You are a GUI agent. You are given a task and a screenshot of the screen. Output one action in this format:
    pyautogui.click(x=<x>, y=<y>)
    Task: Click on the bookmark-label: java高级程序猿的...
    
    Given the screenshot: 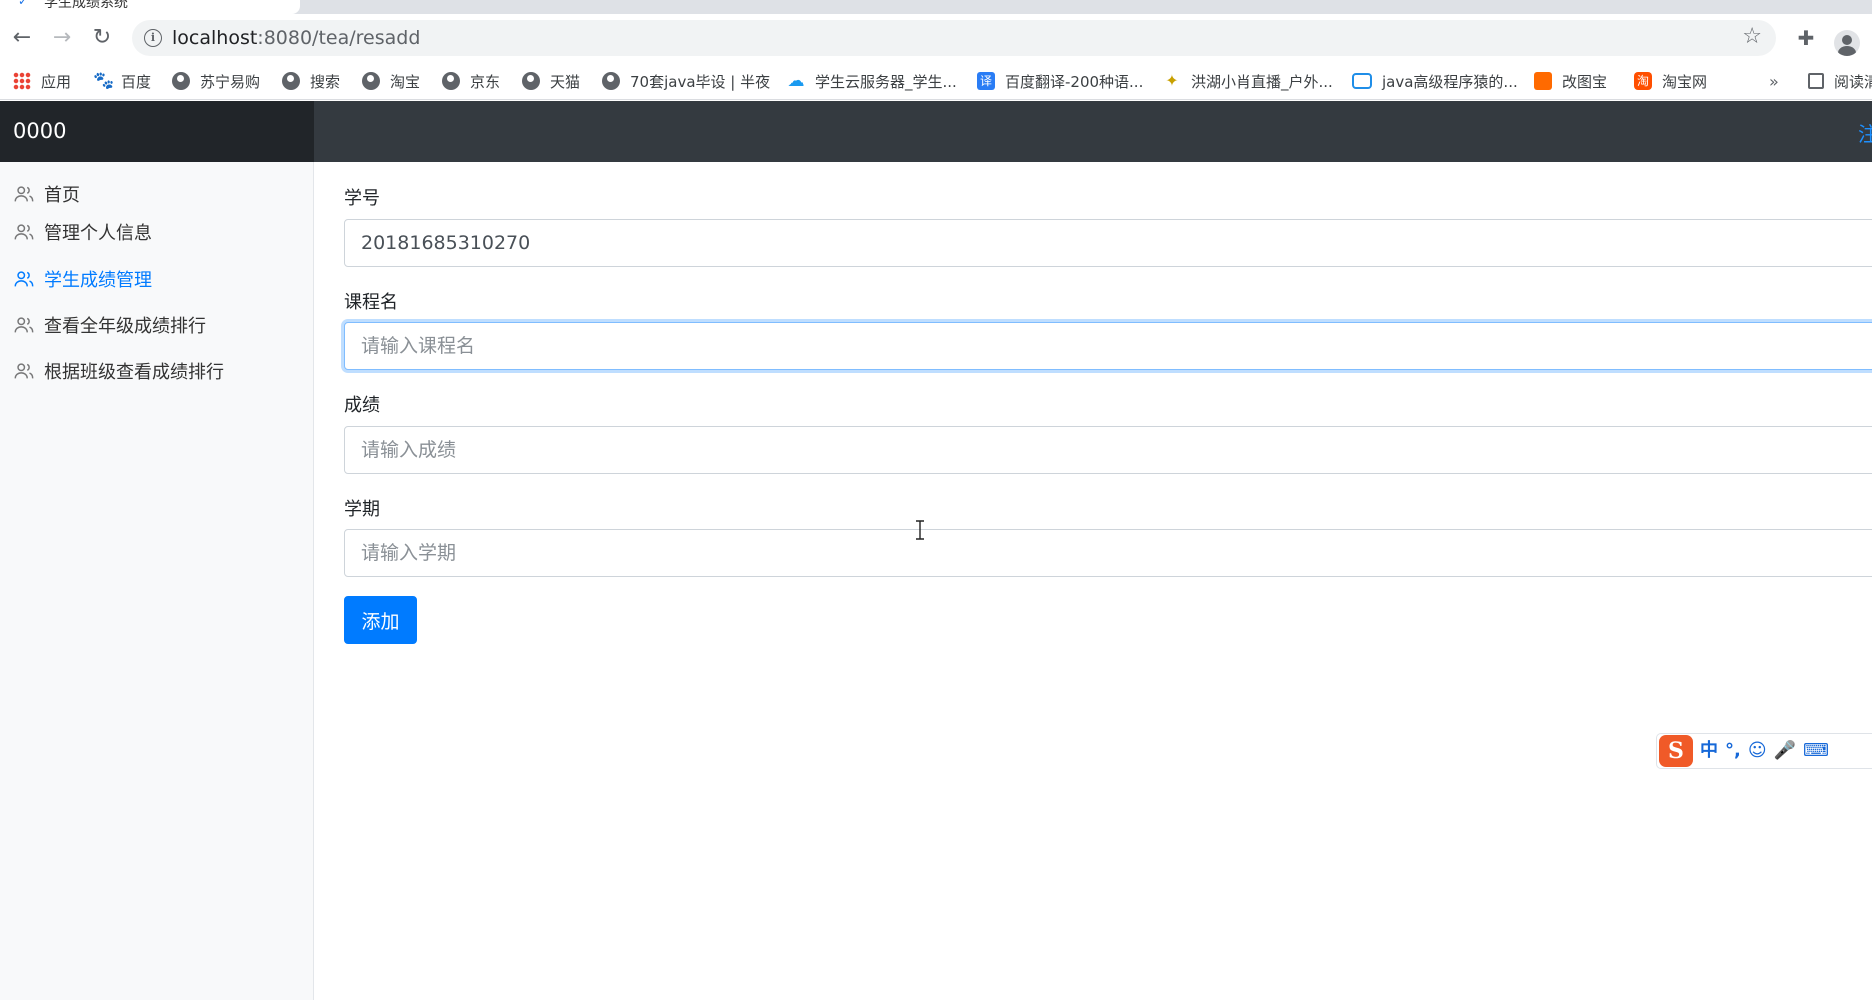 What is the action you would take?
    pyautogui.click(x=1450, y=81)
    